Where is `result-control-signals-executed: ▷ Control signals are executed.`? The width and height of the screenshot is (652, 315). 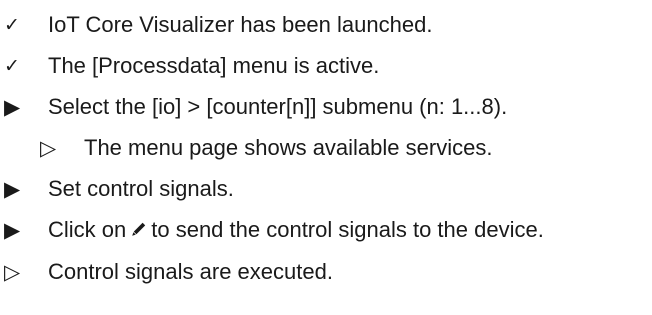 result-control-signals-executed: ▷ Control signals are executed. is located at coordinates (166, 272).